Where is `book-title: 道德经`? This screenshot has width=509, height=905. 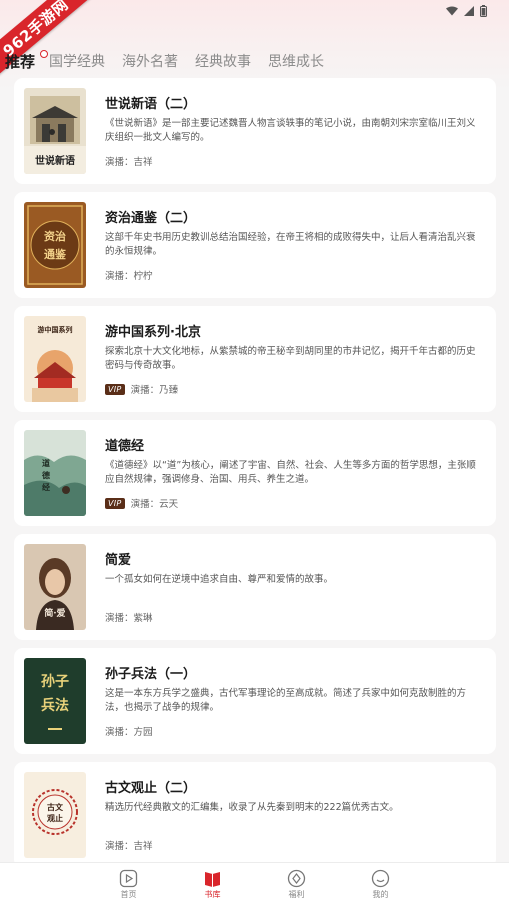
book-title: 道德经 is located at coordinates (124, 444).